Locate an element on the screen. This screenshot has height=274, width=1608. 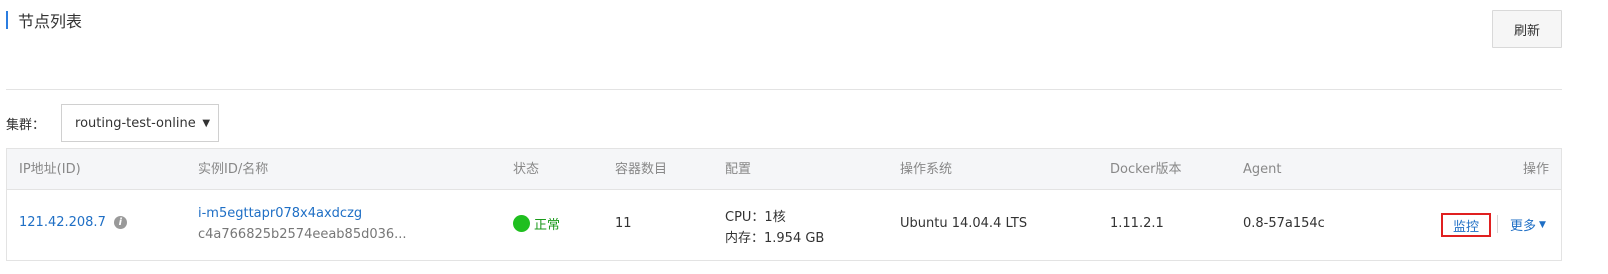
cluster-filter: 集群： routing-test-online ▼ is located at coordinates (113, 123).